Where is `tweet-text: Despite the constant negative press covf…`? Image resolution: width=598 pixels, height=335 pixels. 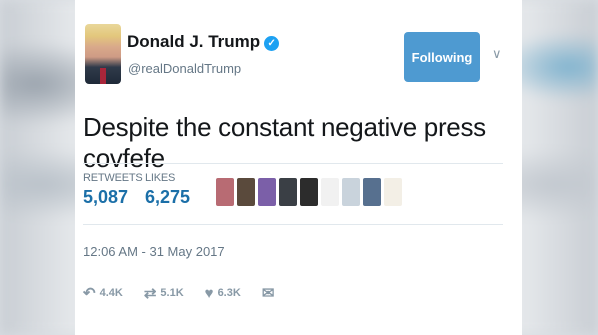 tweet-text: Despite the constant negative press covf… is located at coordinates (284, 142).